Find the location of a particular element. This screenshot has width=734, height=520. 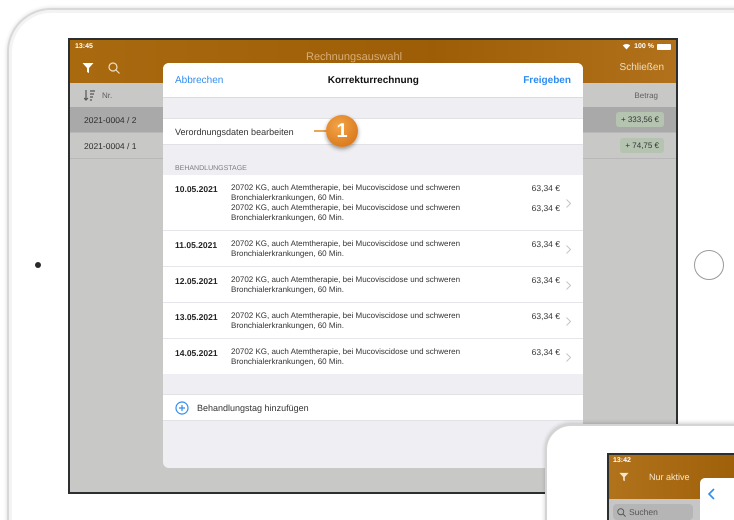

screen-title: Rechnungsauswahl is located at coordinates (354, 57).